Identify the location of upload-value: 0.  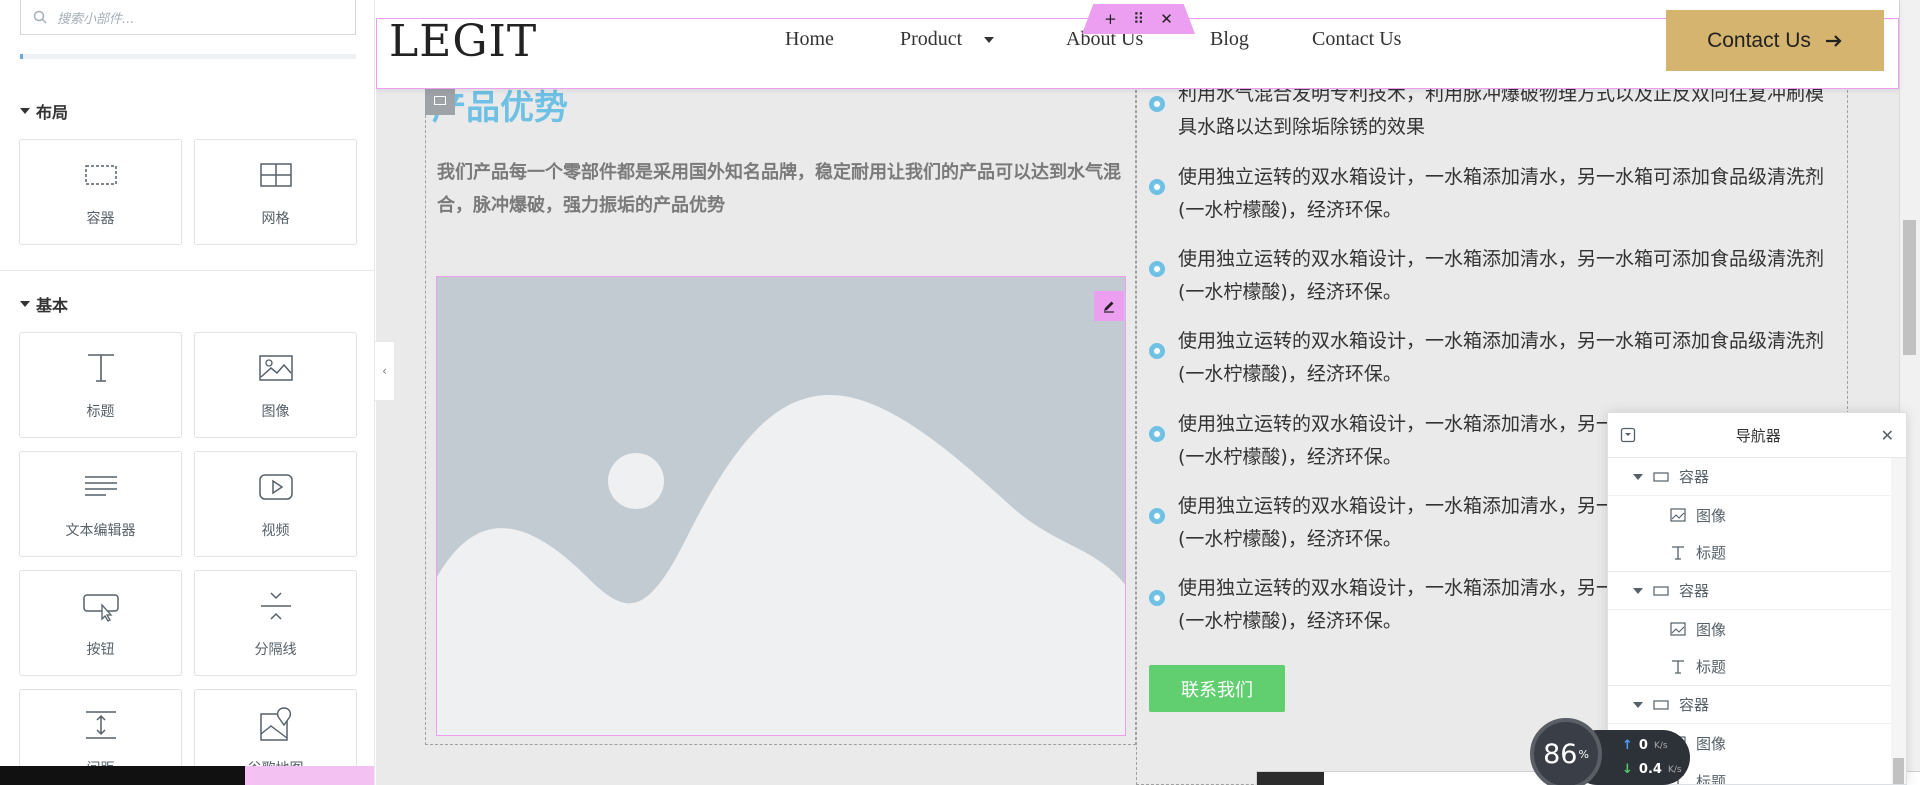
(1643, 745).